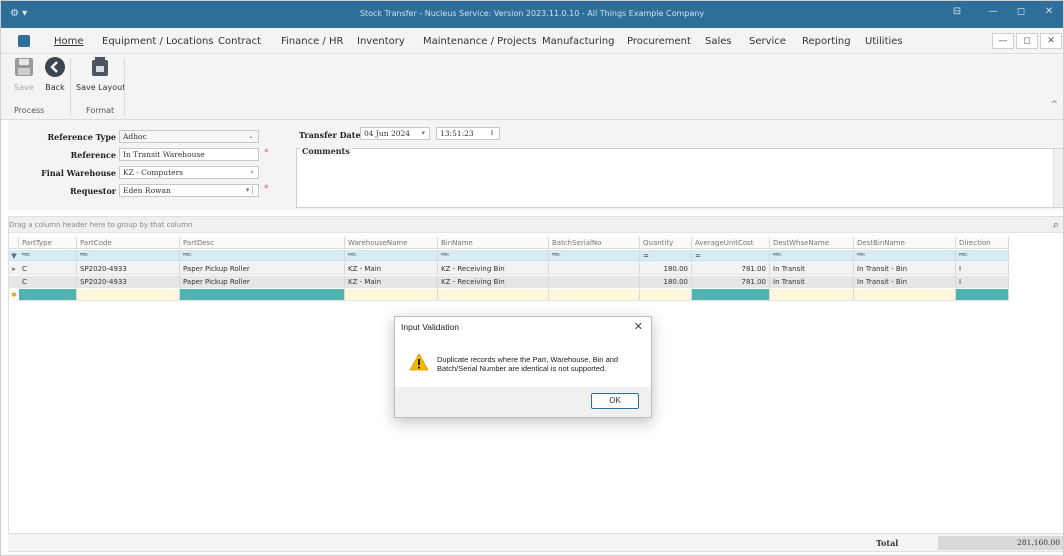 The height and width of the screenshot is (556, 1064). I want to click on new-cell-quantity, so click(666, 295).